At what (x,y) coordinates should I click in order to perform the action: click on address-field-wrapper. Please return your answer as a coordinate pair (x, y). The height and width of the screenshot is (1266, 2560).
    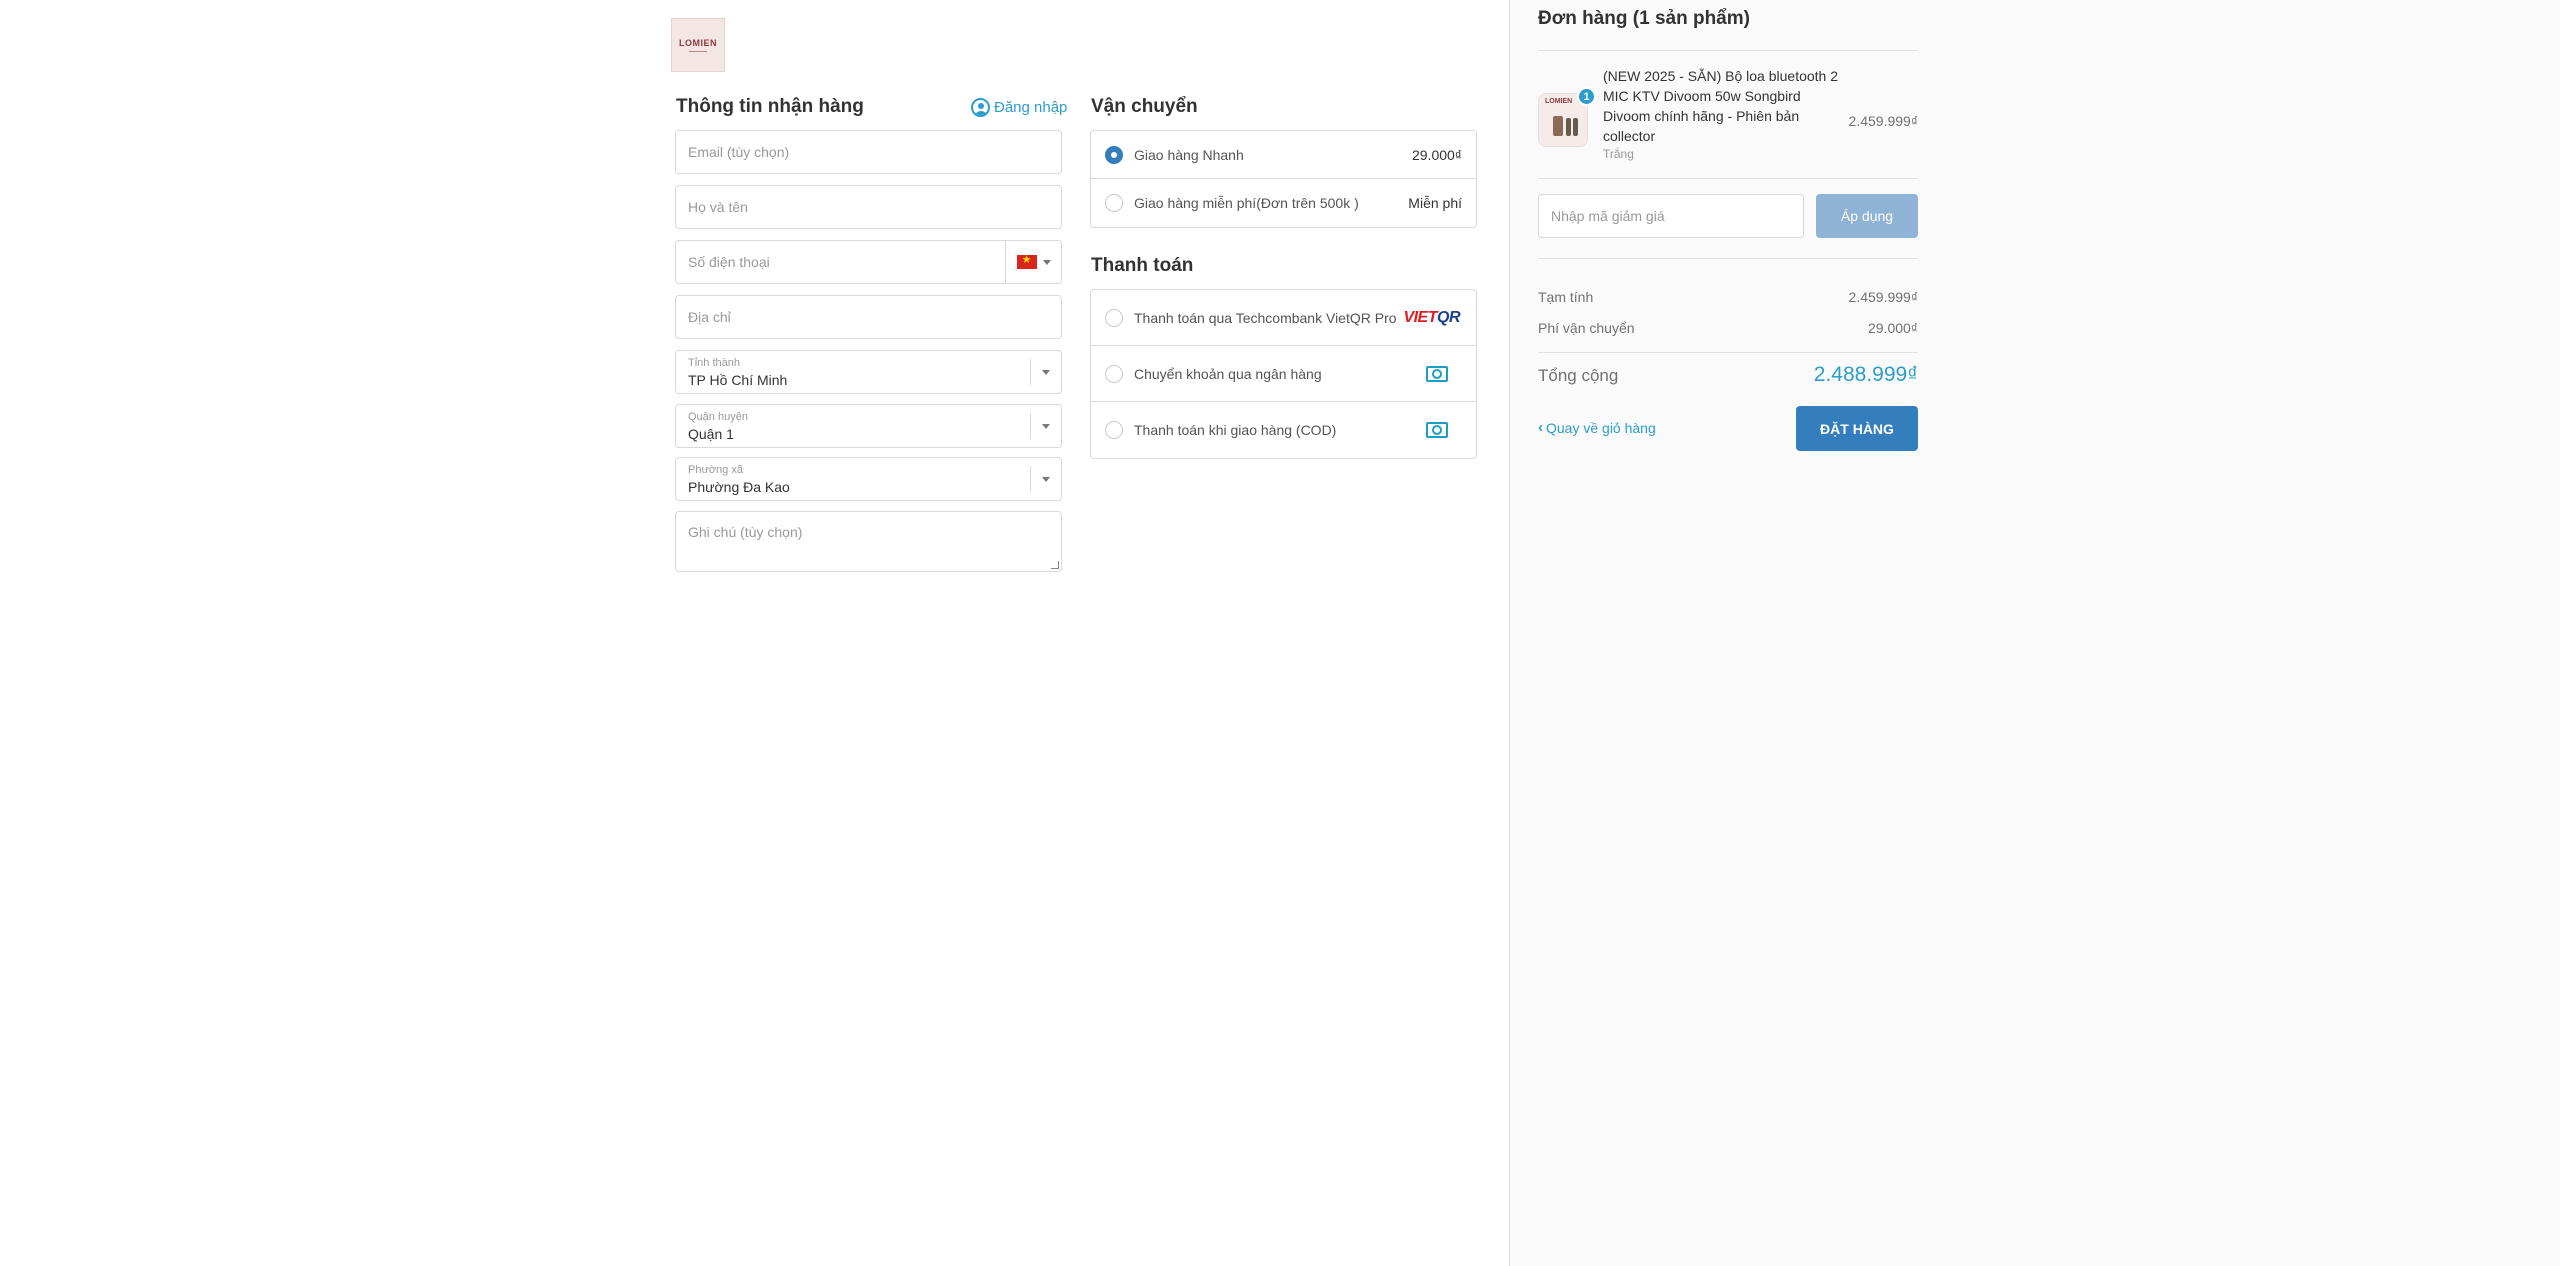
    Looking at the image, I should click on (868, 317).